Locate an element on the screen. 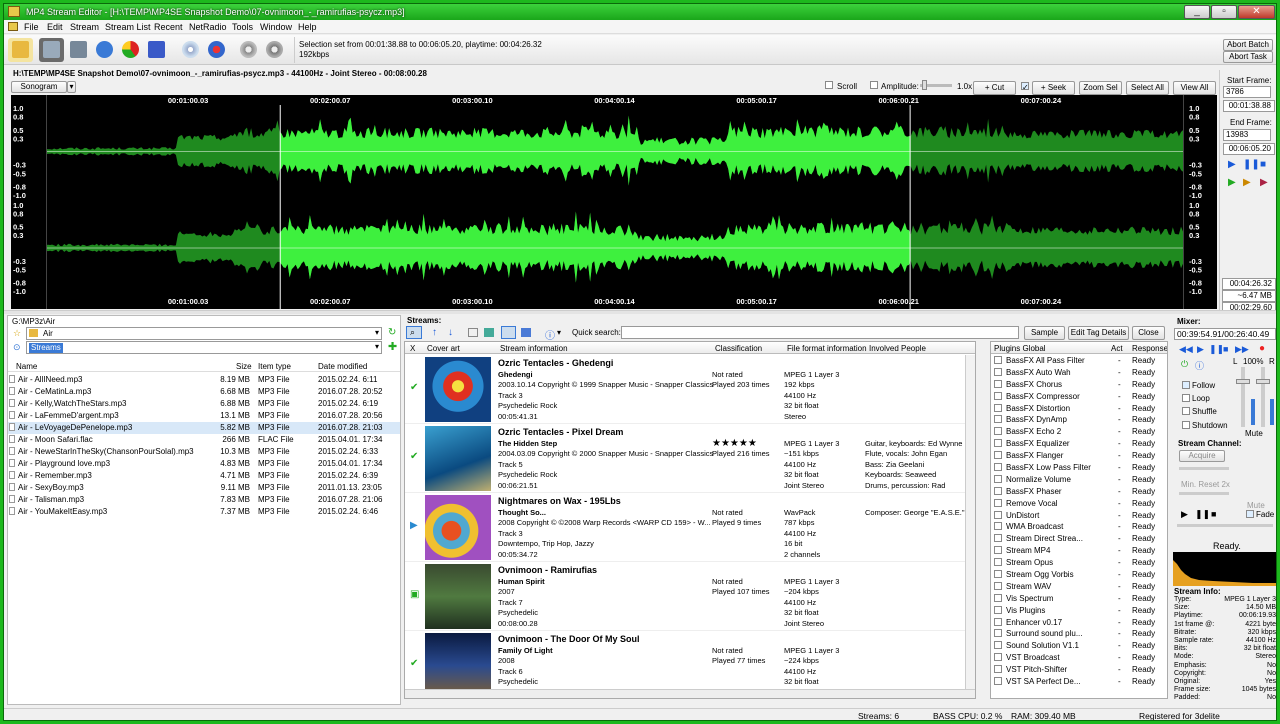  menu-netradio: NetRadio is located at coordinates (208, 27).